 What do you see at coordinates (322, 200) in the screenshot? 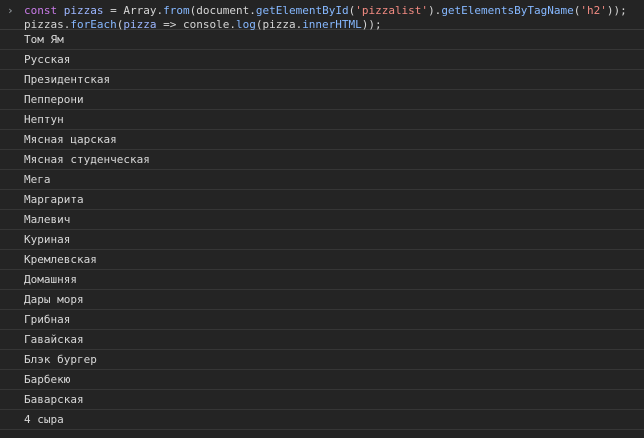
I see `console-log-row: Маргарита` at bounding box center [322, 200].